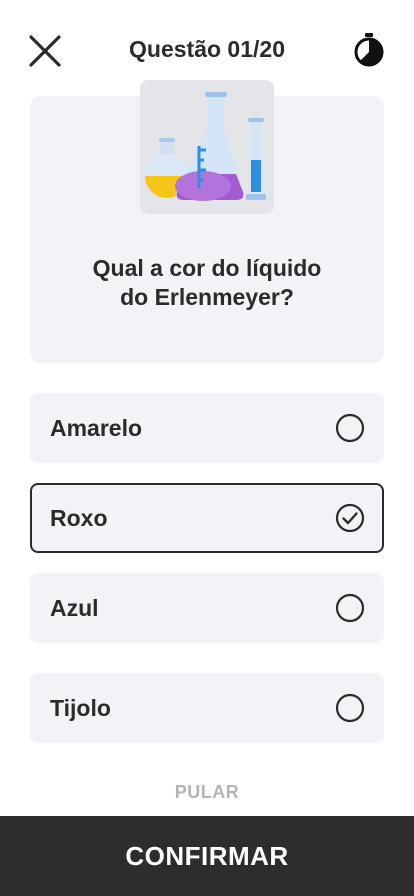 The height and width of the screenshot is (896, 414). Describe the element at coordinates (207, 856) in the screenshot. I see `confirm-button: CONFIRMAR` at that location.